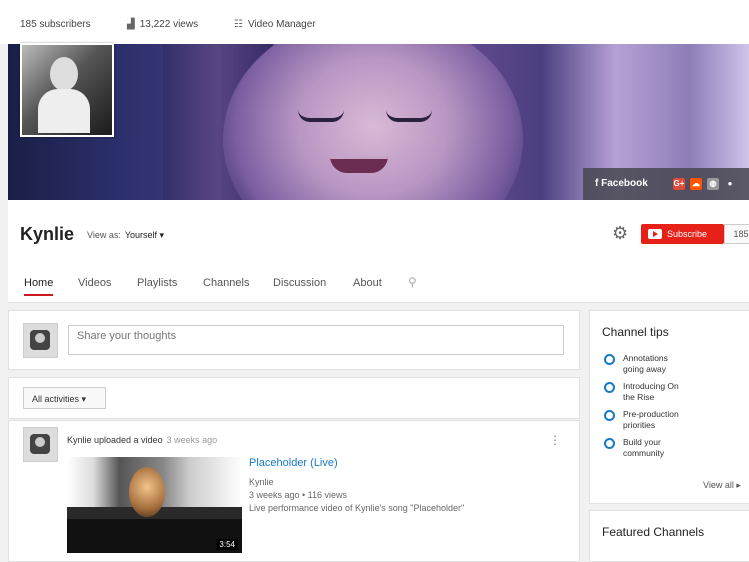 The width and height of the screenshot is (749, 562). Describe the element at coordinates (316, 340) in the screenshot. I see `share-thoughts-input: Share your thoughts` at that location.